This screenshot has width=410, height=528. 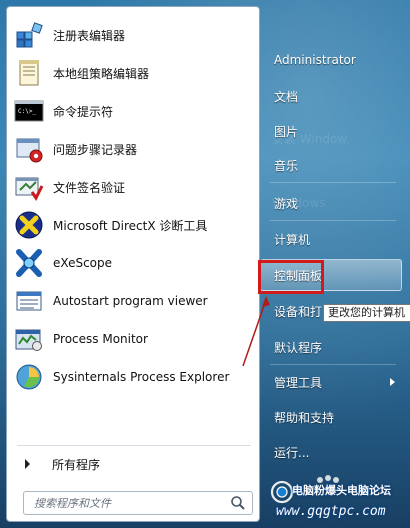 What do you see at coordinates (341, 490) in the screenshot?
I see `watermark-title: 电脑粉爆头电脑论坛` at bounding box center [341, 490].